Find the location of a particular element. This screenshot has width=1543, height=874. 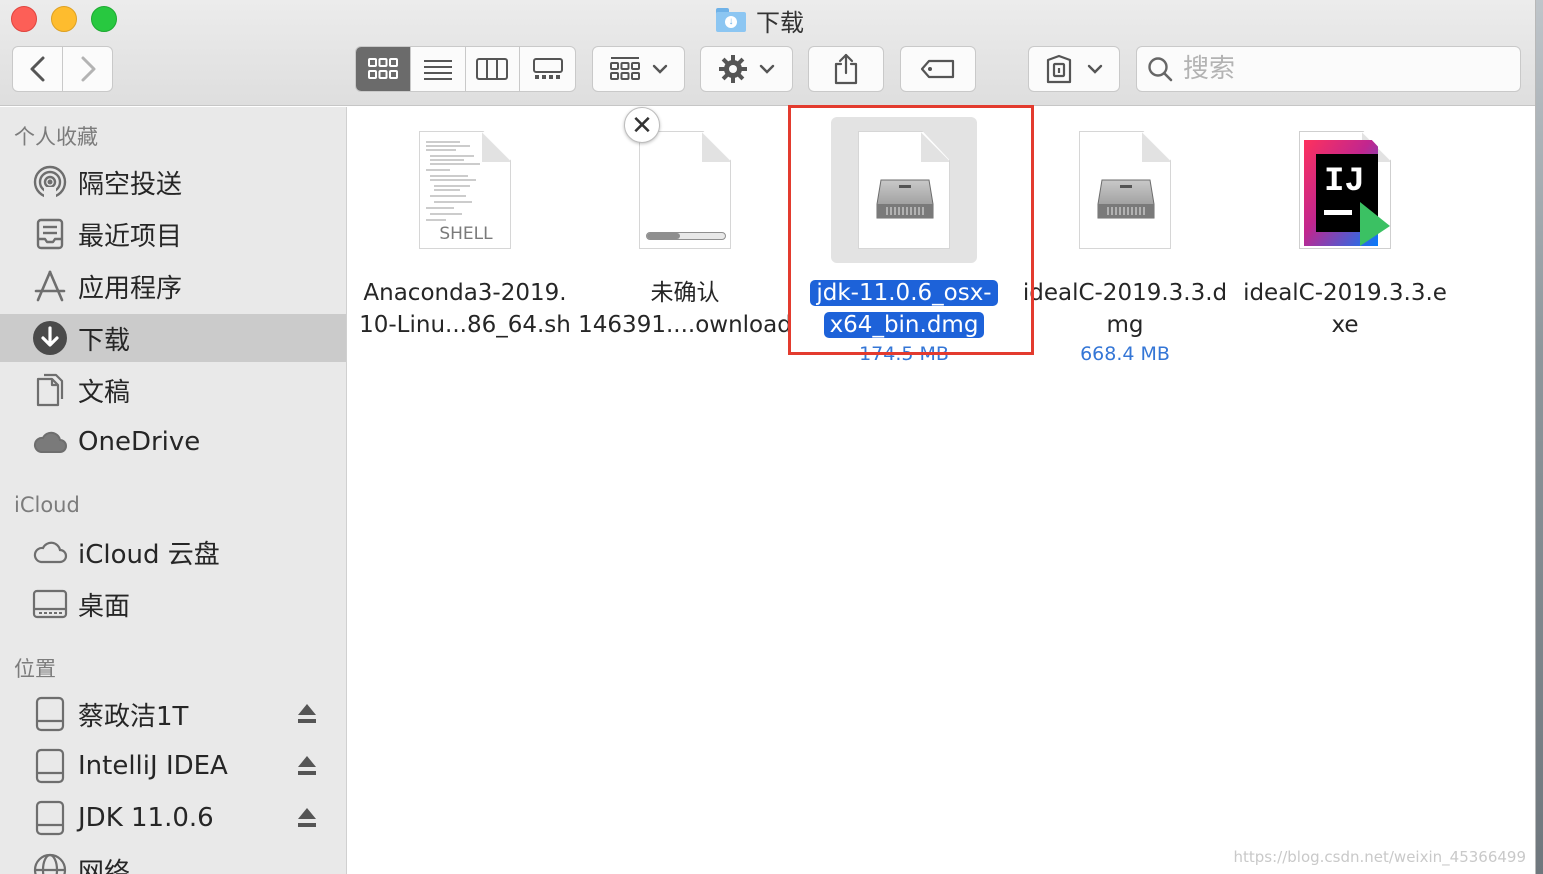

sidebar-item-label: IntelliJ IDEA is located at coordinates (153, 766).